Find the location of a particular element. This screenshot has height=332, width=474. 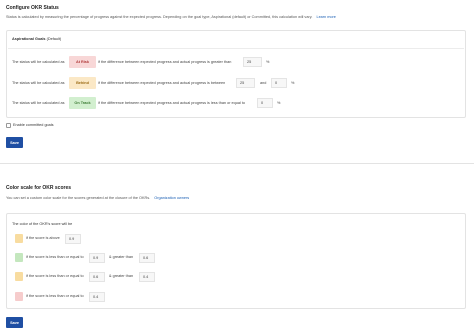

panel-separator is located at coordinates (236, 48).